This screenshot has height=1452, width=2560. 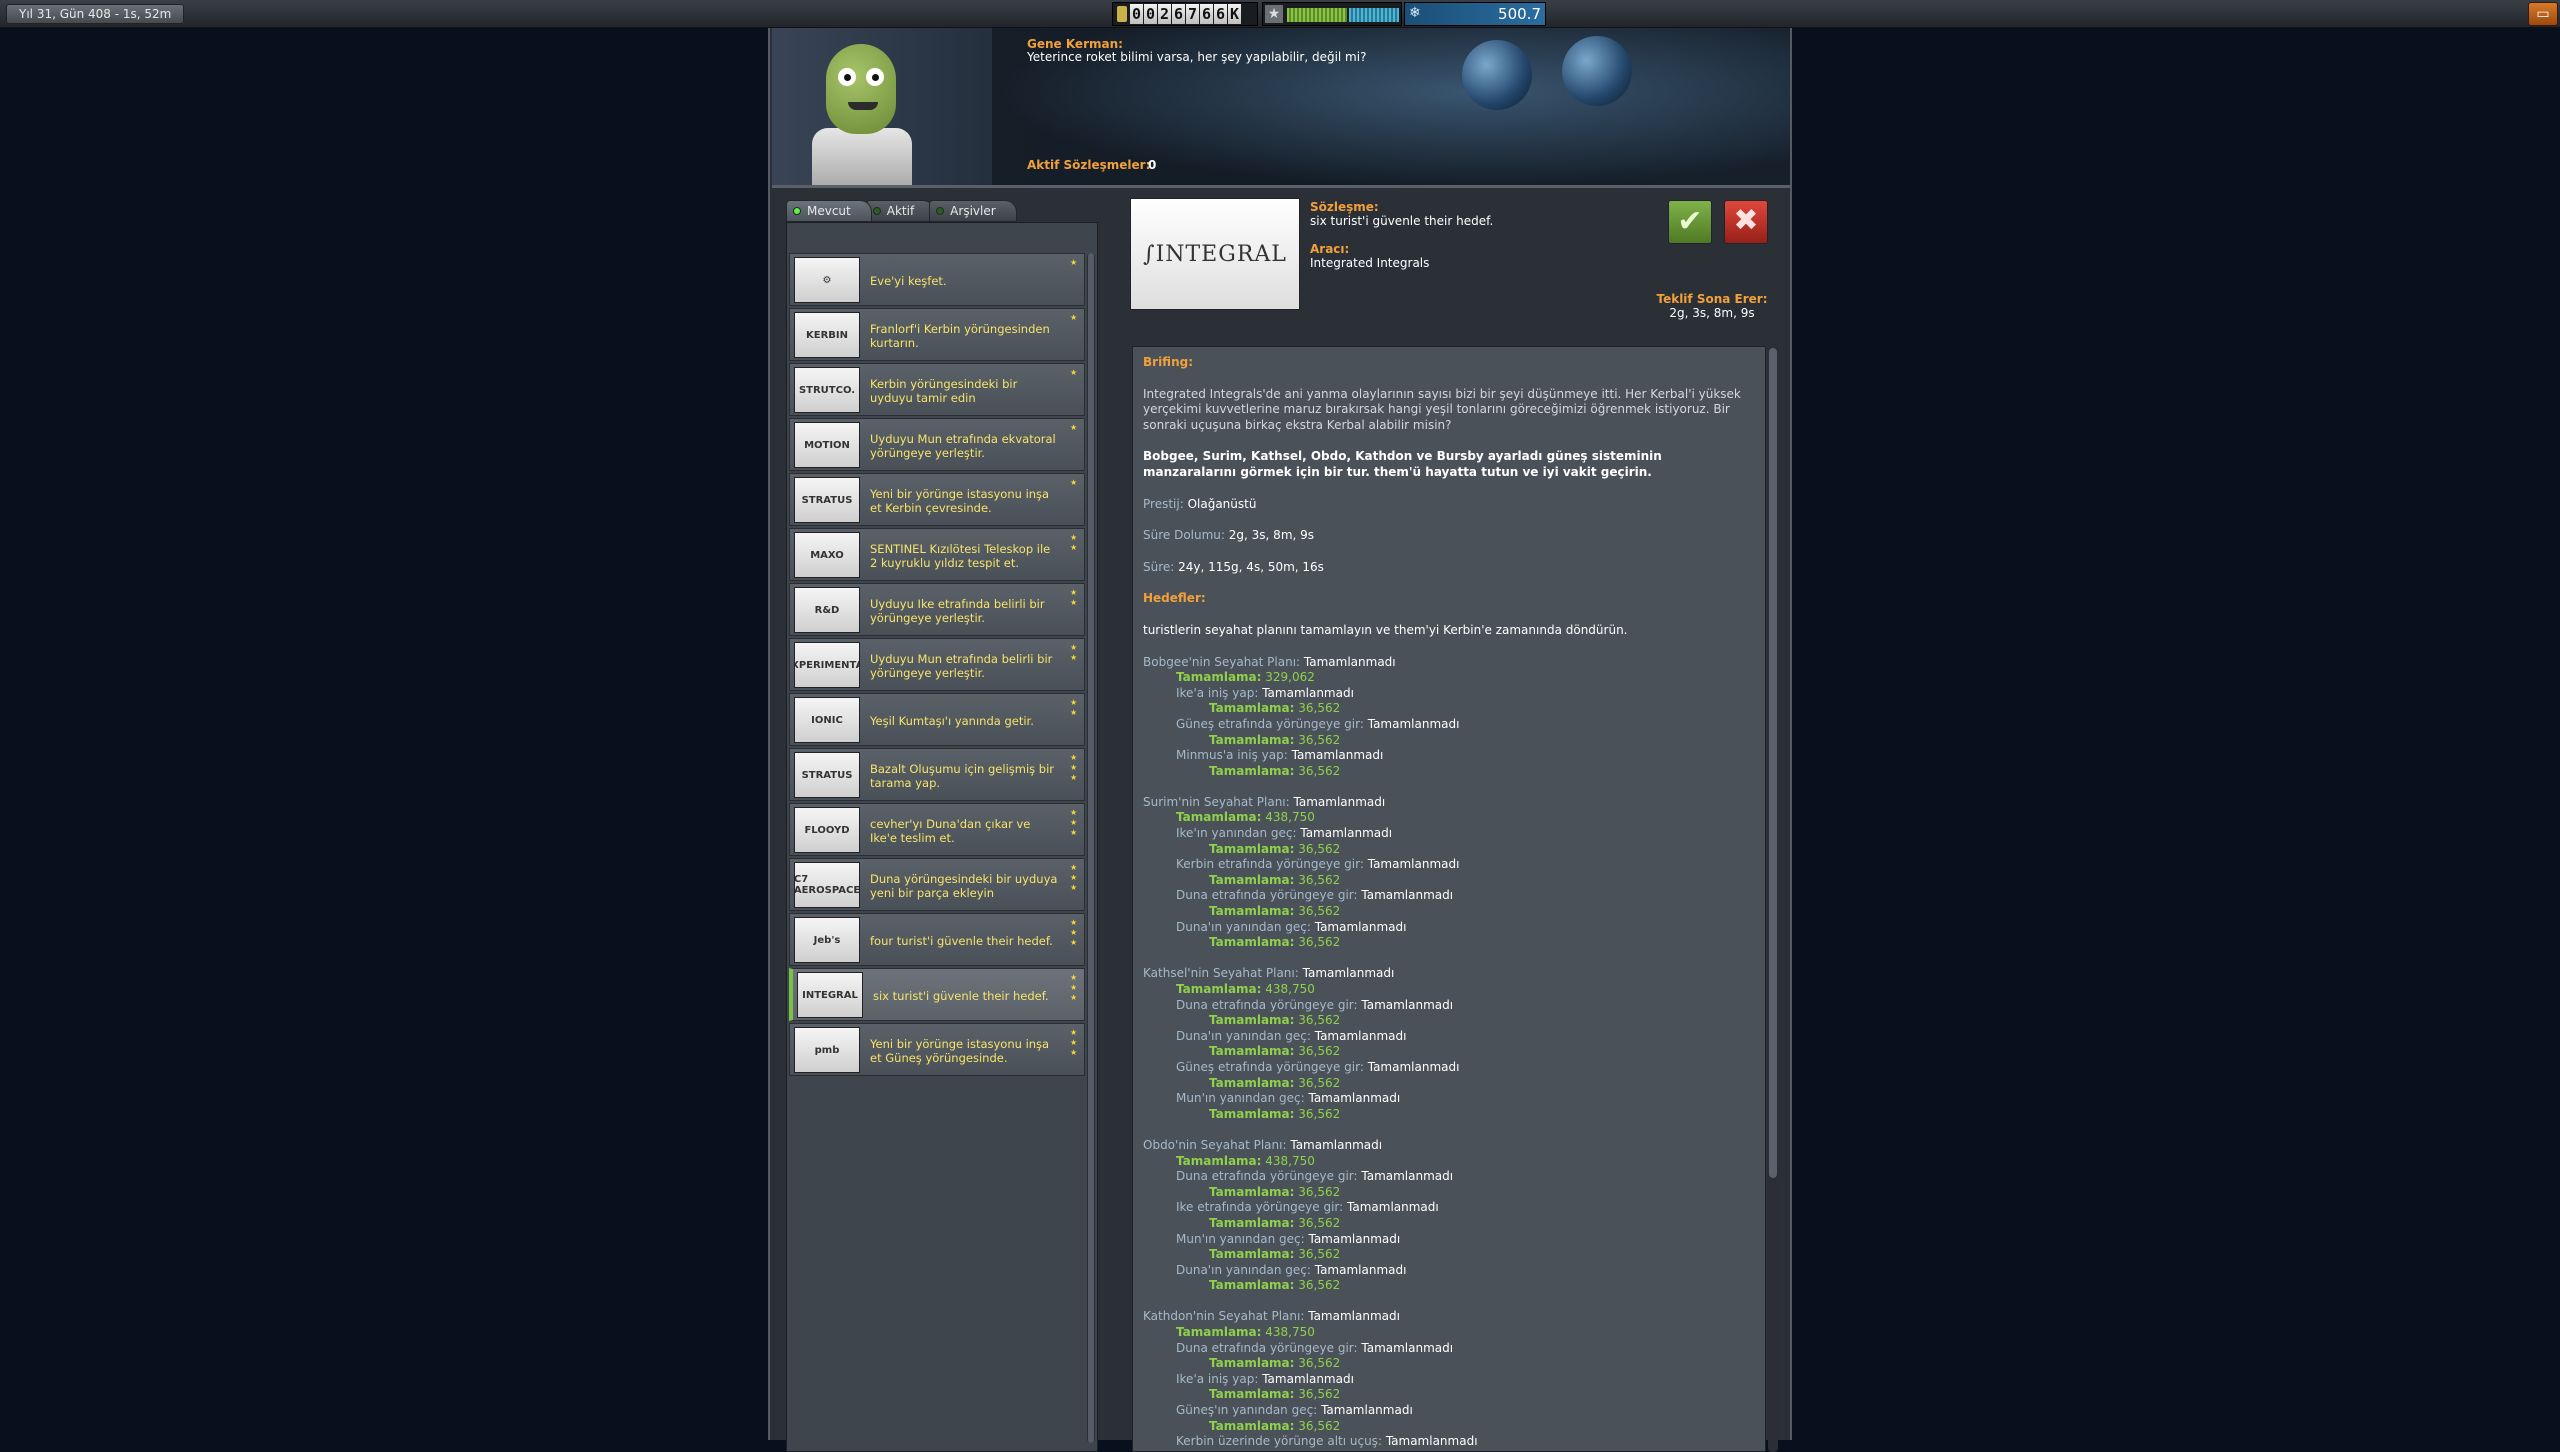 What do you see at coordinates (1712, 313) in the screenshot?
I see `offer-expires-value: 2g, 3s, 8m, 9s` at bounding box center [1712, 313].